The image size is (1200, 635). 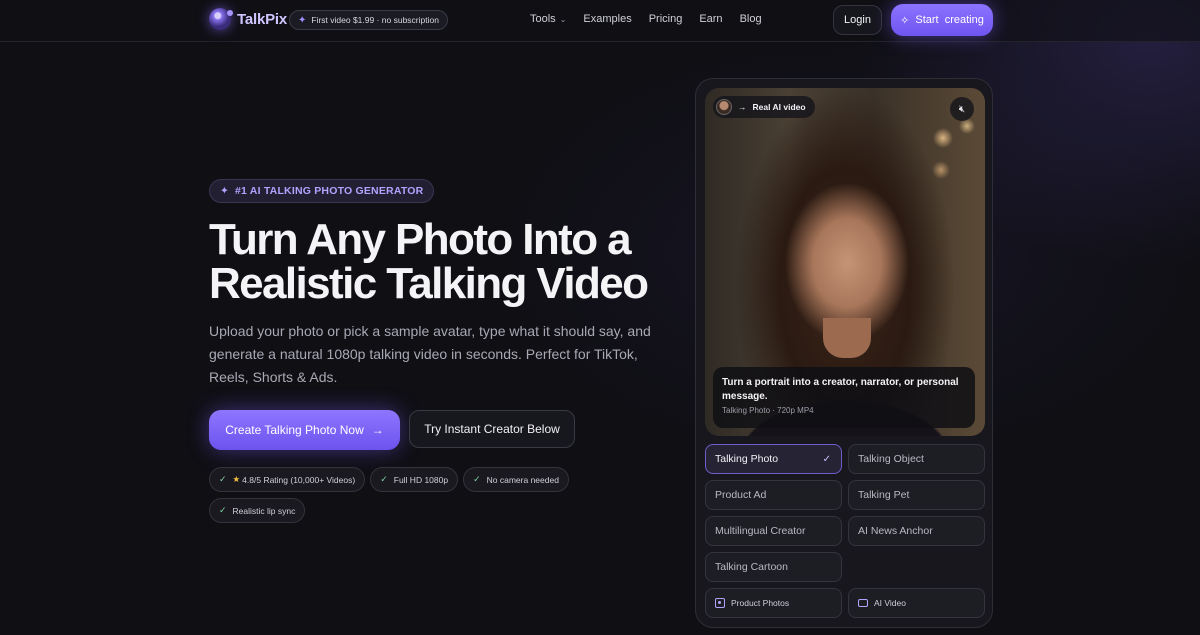 I want to click on option-talking-pet: Talking Pet, so click(x=916, y=495).